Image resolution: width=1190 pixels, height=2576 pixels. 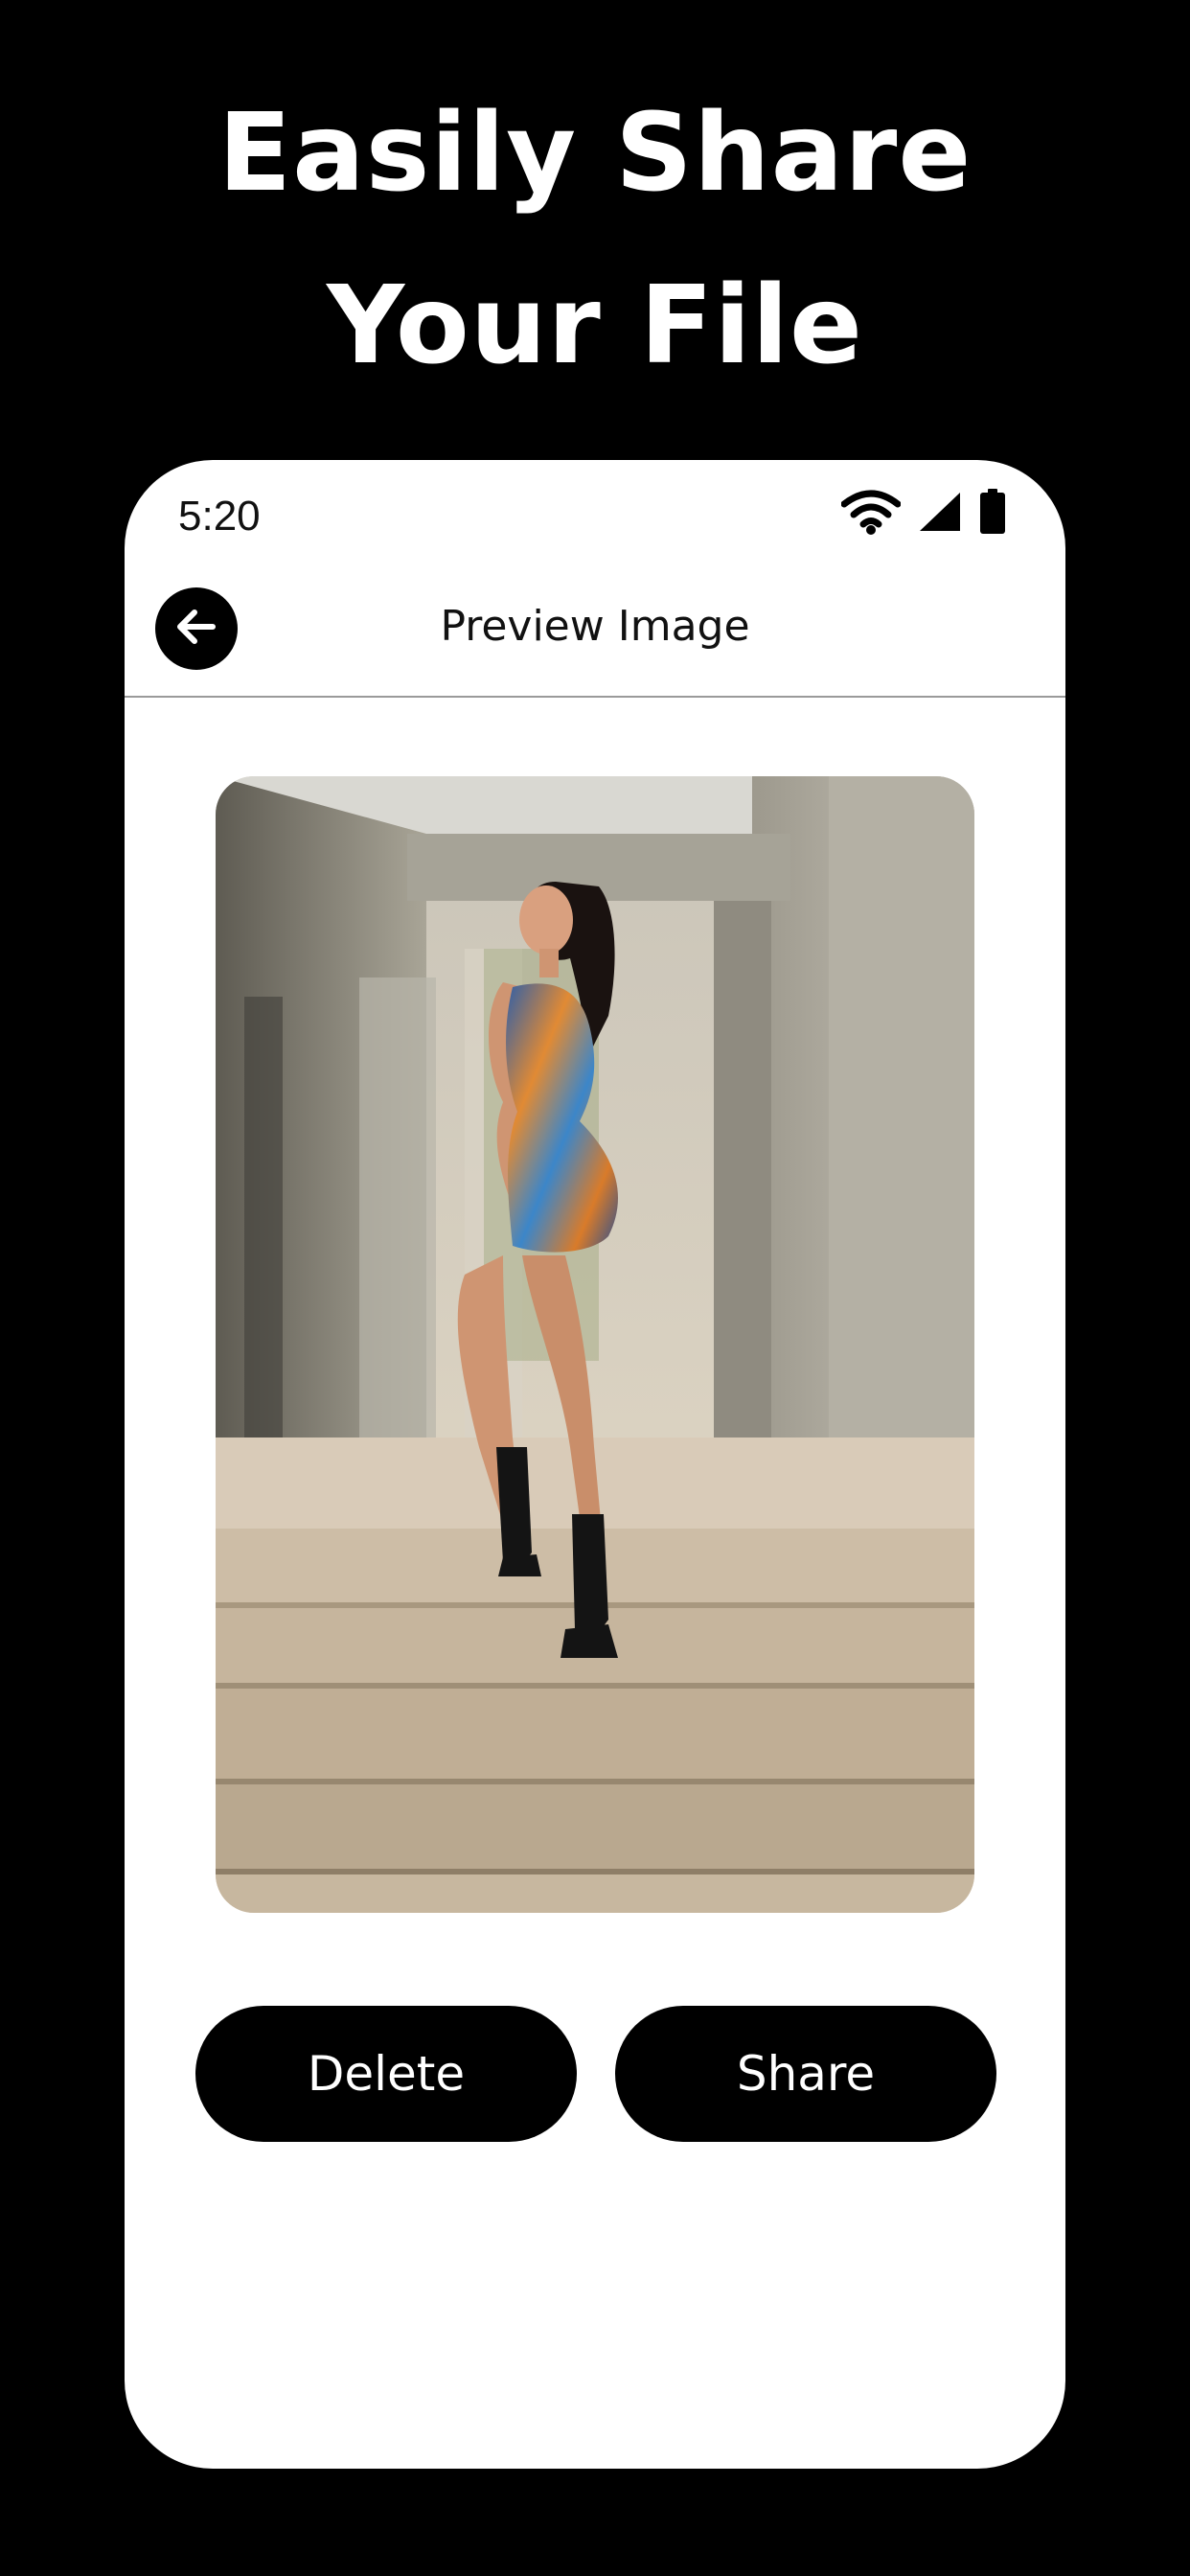 What do you see at coordinates (940, 514) in the screenshot?
I see `cellular-signal-icon` at bounding box center [940, 514].